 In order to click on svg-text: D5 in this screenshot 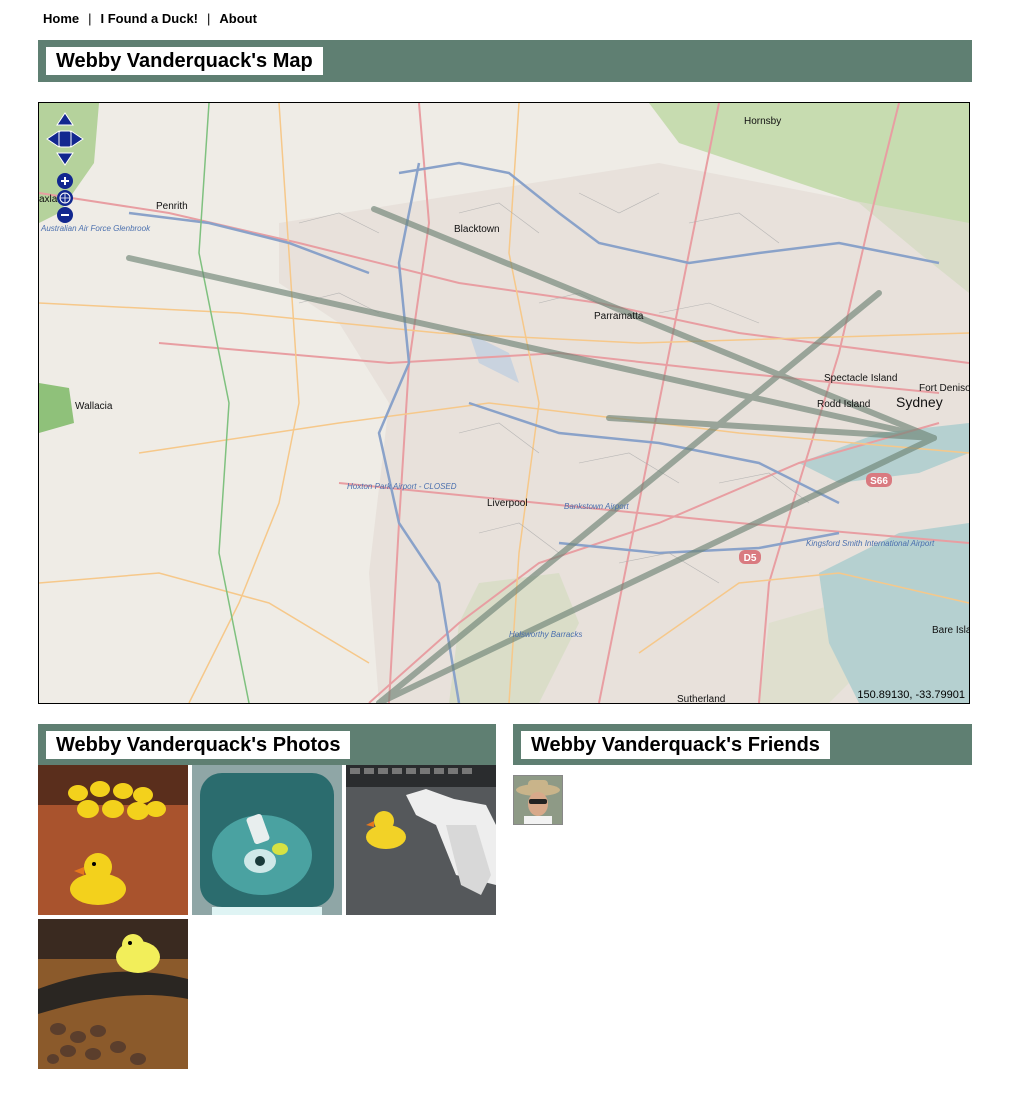, I will do `click(750, 558)`.